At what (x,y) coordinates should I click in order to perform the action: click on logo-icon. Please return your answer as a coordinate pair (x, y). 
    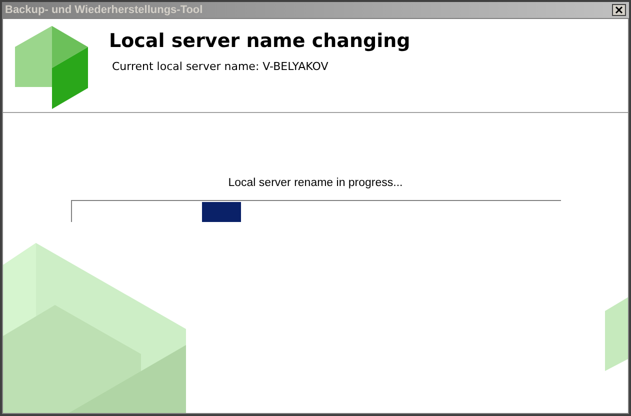
    Looking at the image, I should click on (52, 67).